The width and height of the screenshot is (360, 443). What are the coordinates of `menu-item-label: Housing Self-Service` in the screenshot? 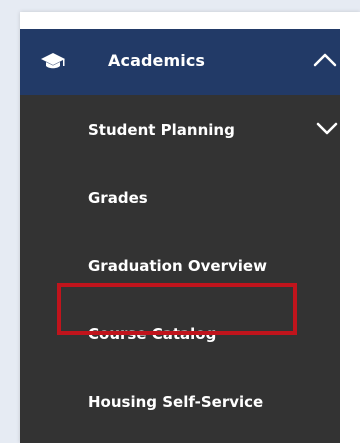 It's located at (176, 402).